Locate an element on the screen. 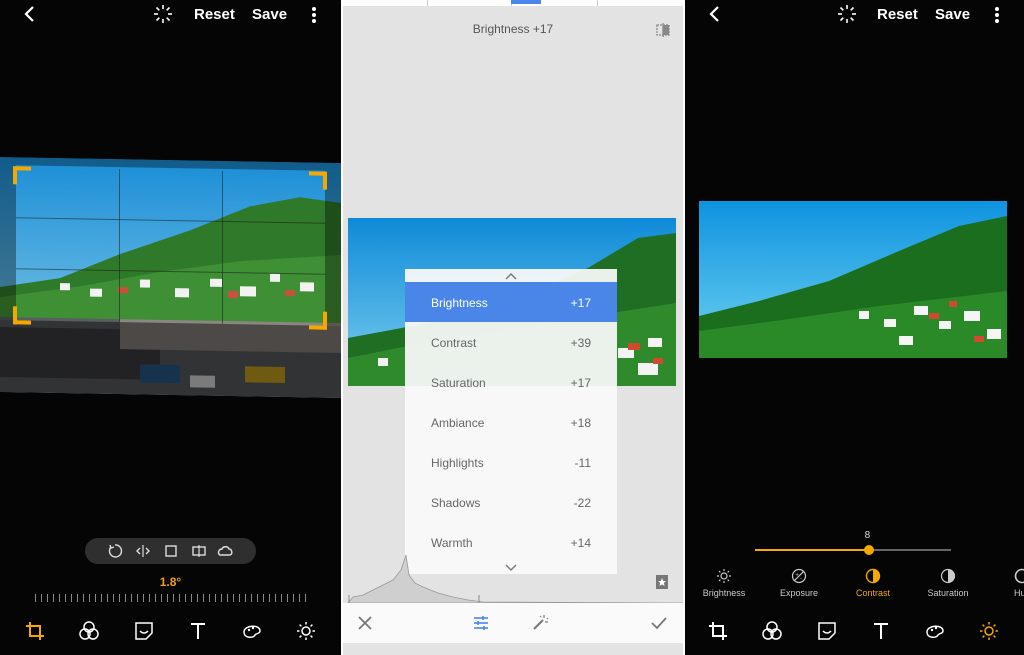 This screenshot has height=655, width=1024. free-crop-icon is located at coordinates (199, 551).